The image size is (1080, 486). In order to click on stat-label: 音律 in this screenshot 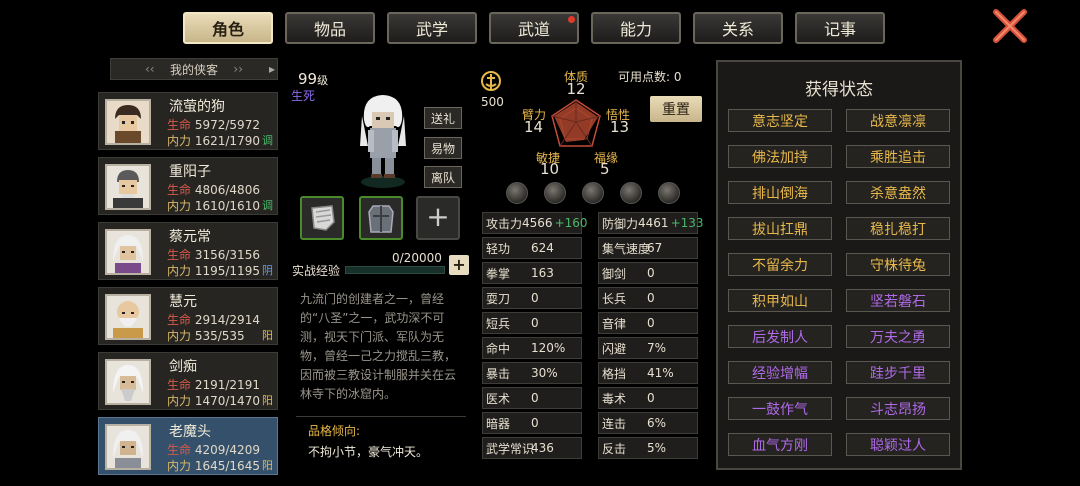, I will do `click(614, 323)`.